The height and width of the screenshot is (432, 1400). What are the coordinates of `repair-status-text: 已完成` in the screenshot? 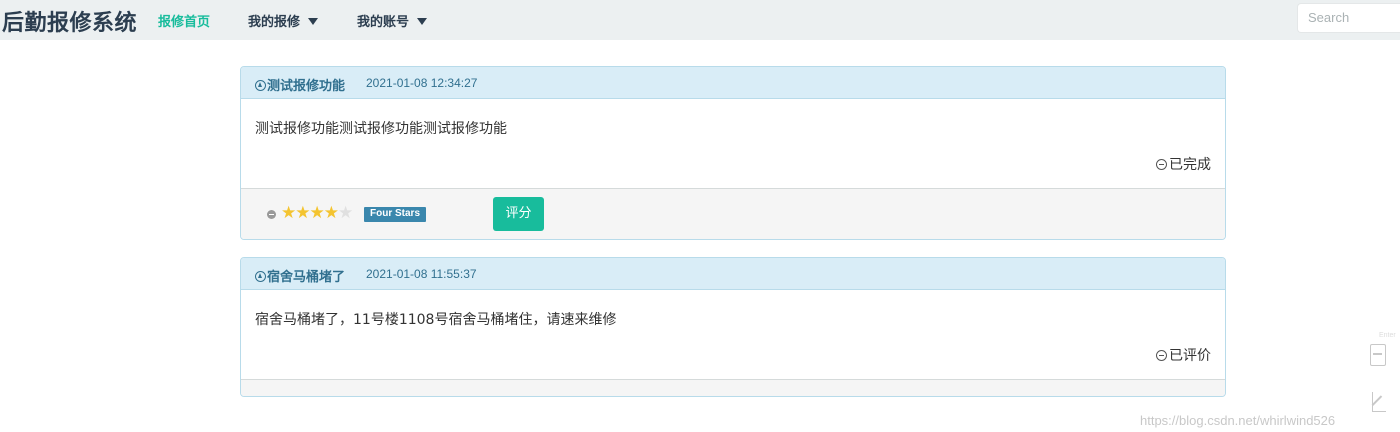 It's located at (1190, 165).